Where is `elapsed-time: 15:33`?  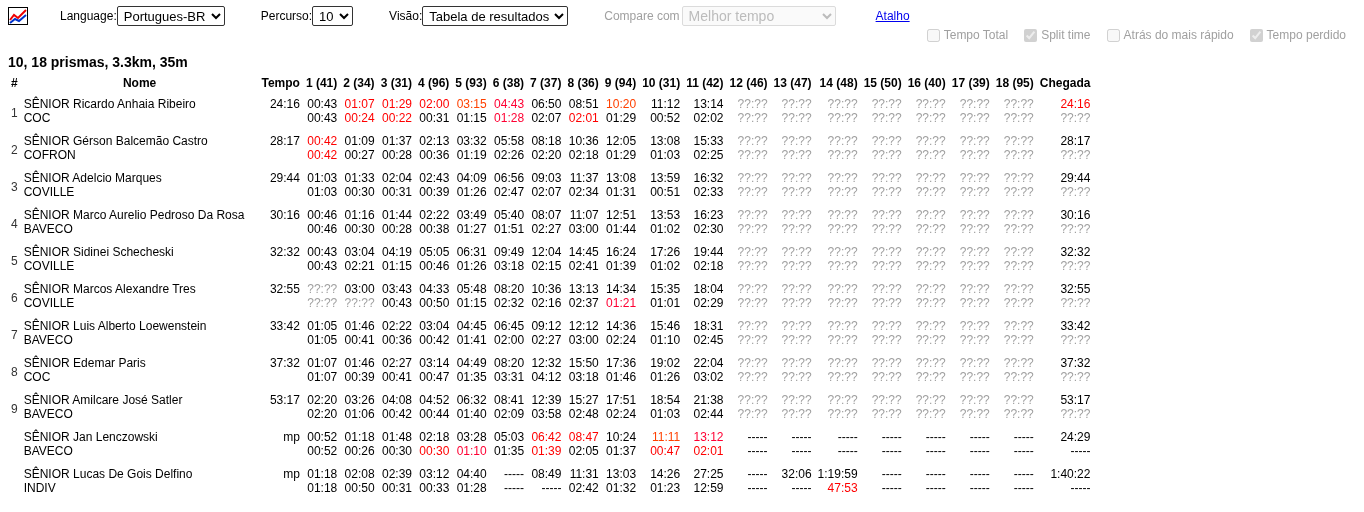 elapsed-time: 15:33 is located at coordinates (708, 141).